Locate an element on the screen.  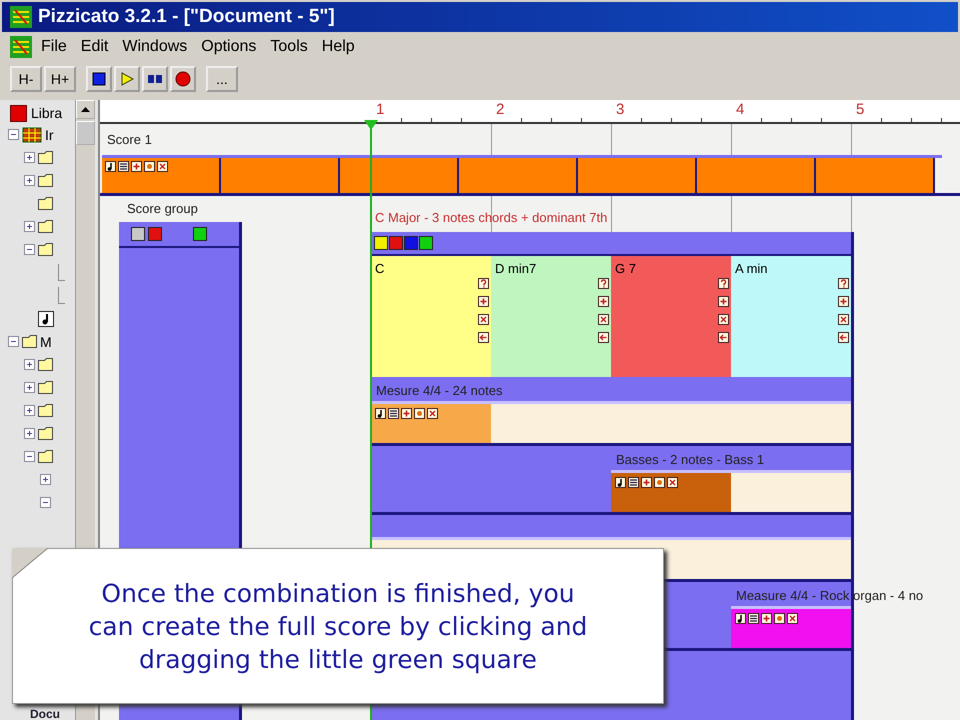
tree-label: M is located at coordinates (46, 342).